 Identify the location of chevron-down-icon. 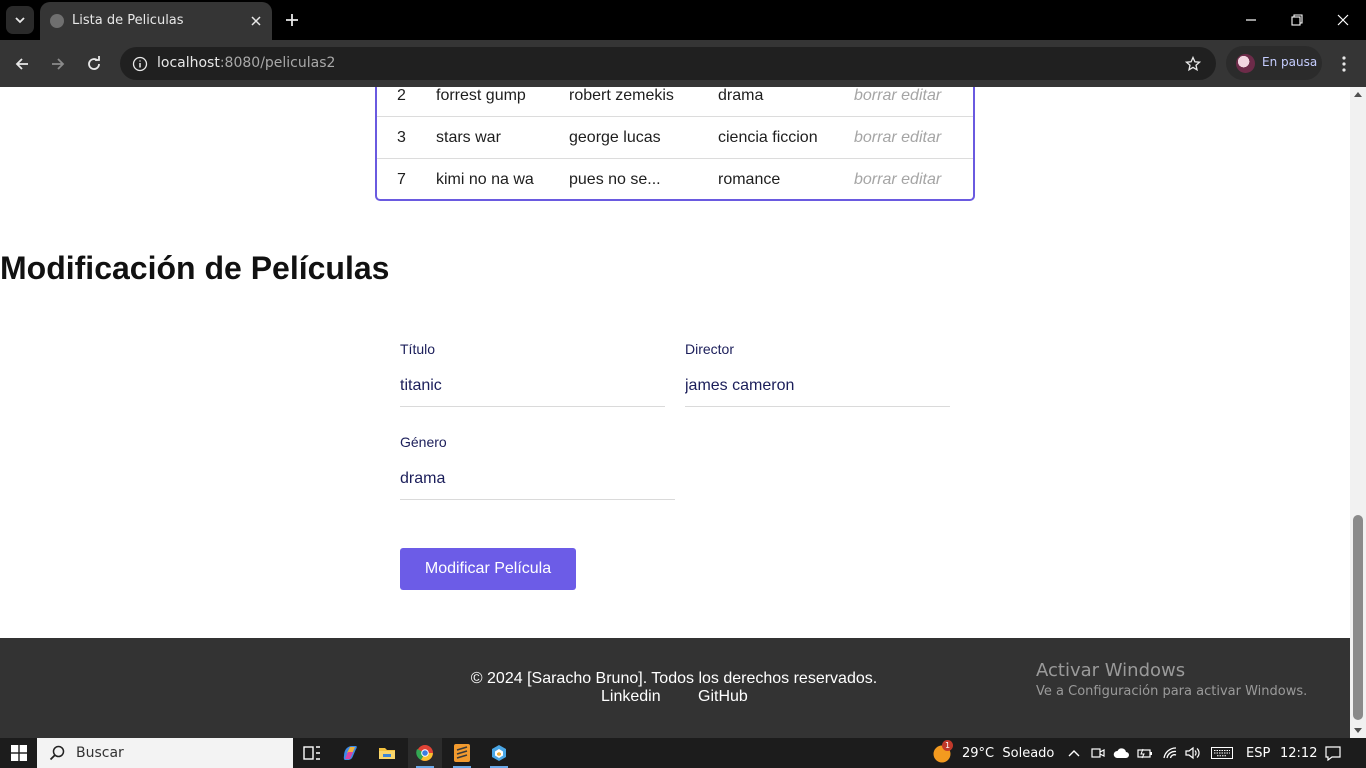
(20, 20).